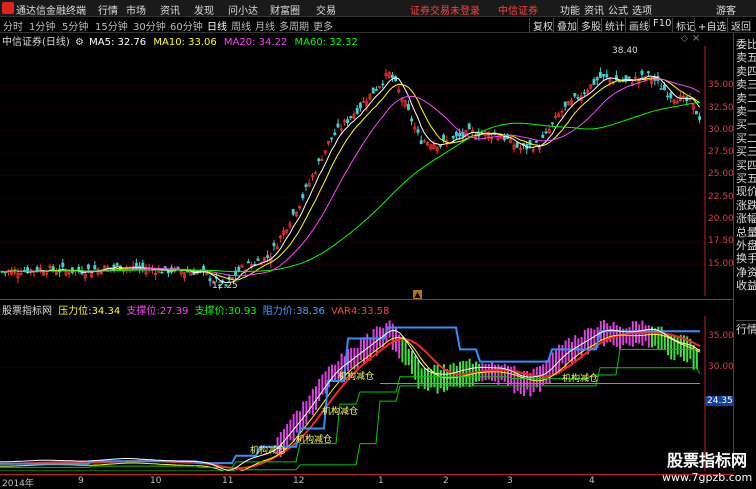 The image size is (756, 489). Describe the element at coordinates (445, 9) in the screenshot. I see `login-status: 证券交易未登录` at that location.